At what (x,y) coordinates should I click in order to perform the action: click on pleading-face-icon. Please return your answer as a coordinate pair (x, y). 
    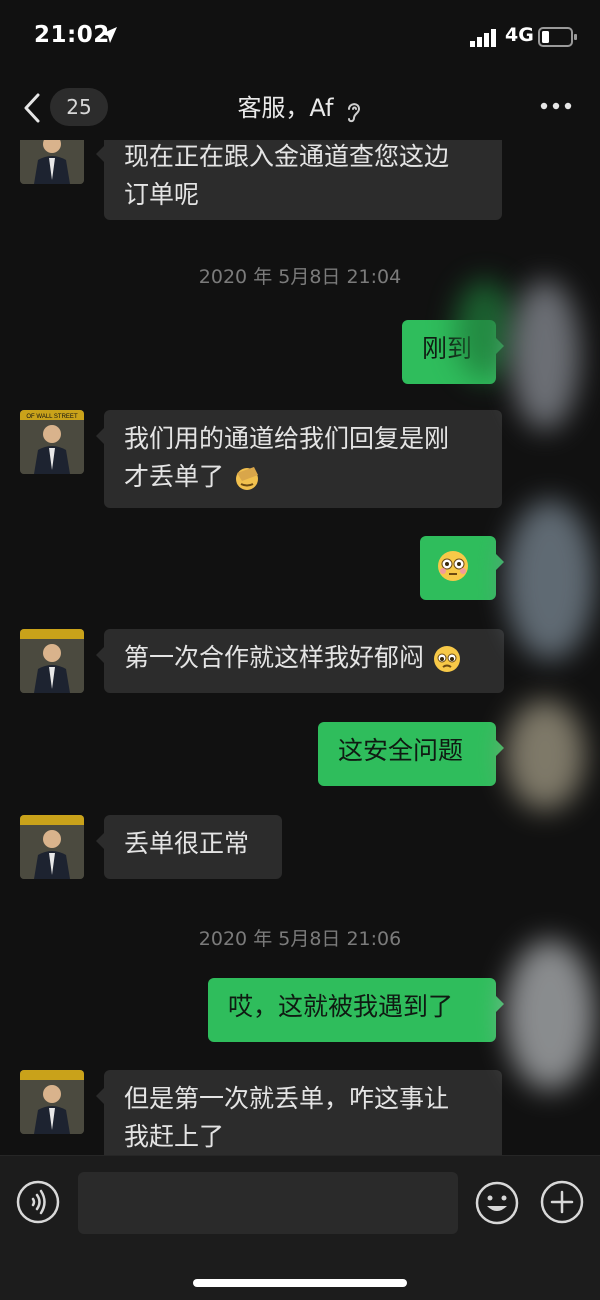
    Looking at the image, I should click on (446, 659).